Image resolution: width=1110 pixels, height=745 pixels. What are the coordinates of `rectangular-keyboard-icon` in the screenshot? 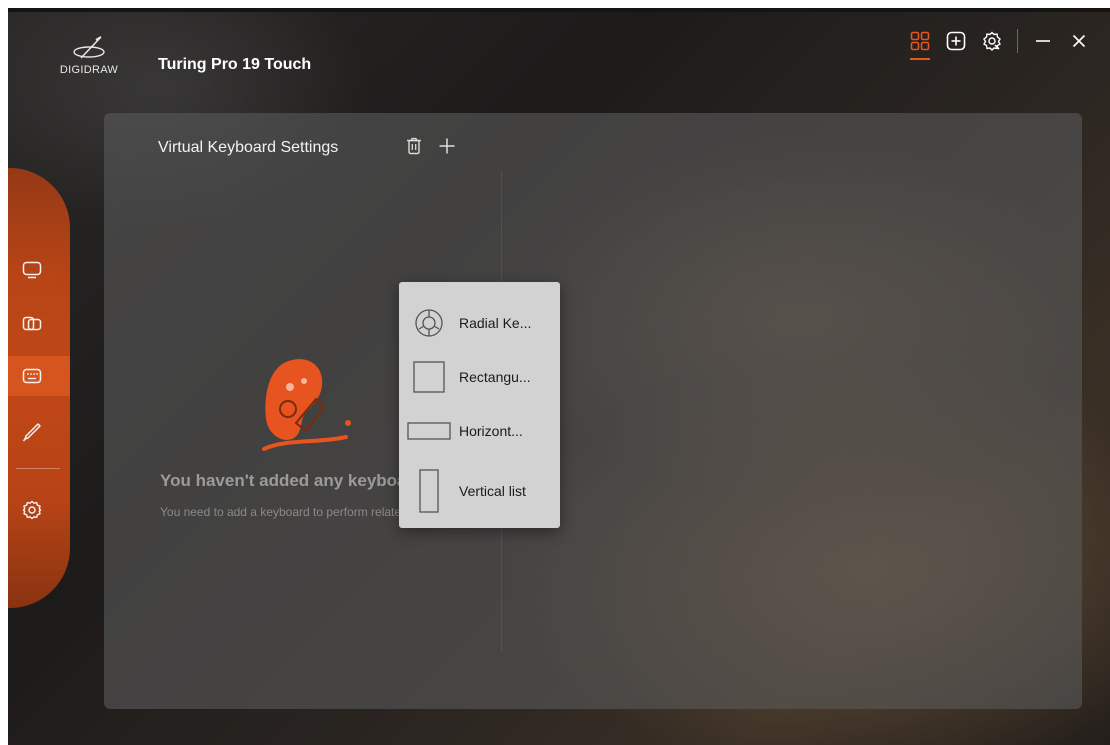 It's located at (429, 377).